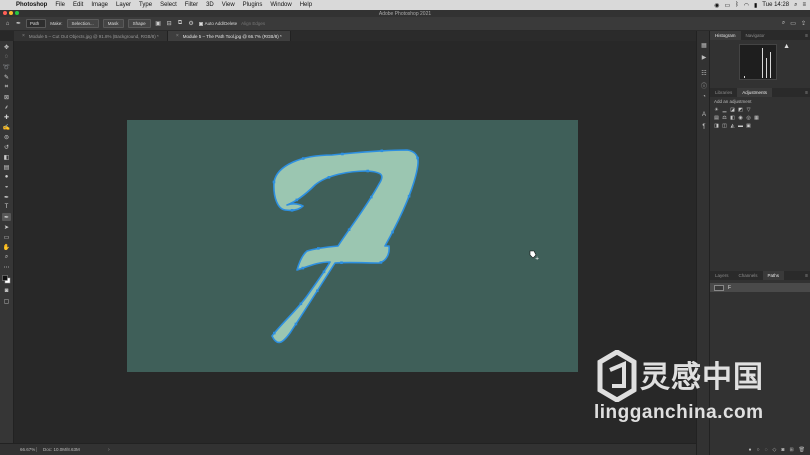 Image resolution: width=810 pixels, height=455 pixels. Describe the element at coordinates (145, 5) in the screenshot. I see `menu-type: Type` at that location.